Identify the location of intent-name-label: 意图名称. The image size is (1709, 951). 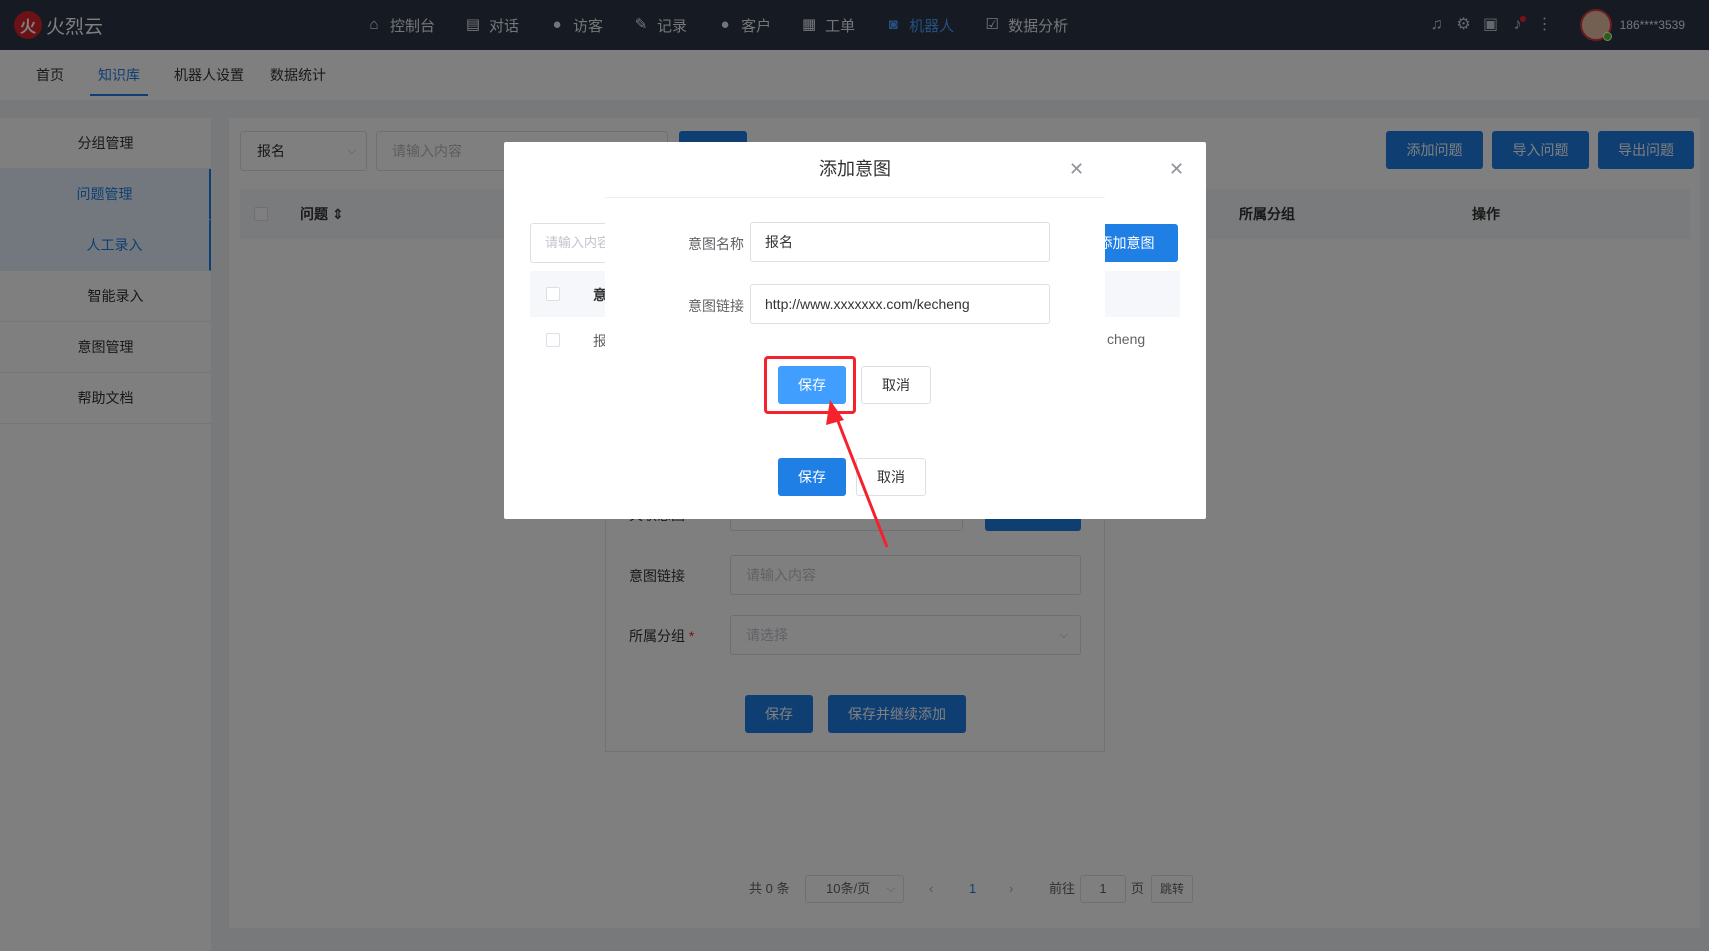
(716, 244).